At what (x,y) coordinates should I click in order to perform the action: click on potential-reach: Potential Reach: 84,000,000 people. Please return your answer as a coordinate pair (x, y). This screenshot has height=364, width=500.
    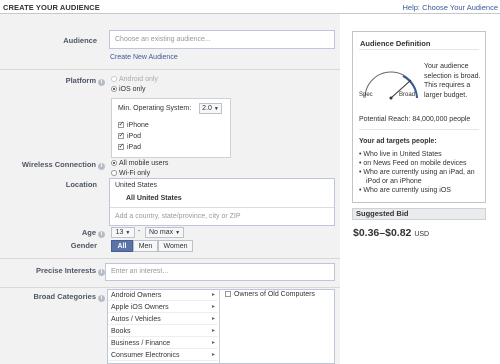
    Looking at the image, I should click on (415, 119).